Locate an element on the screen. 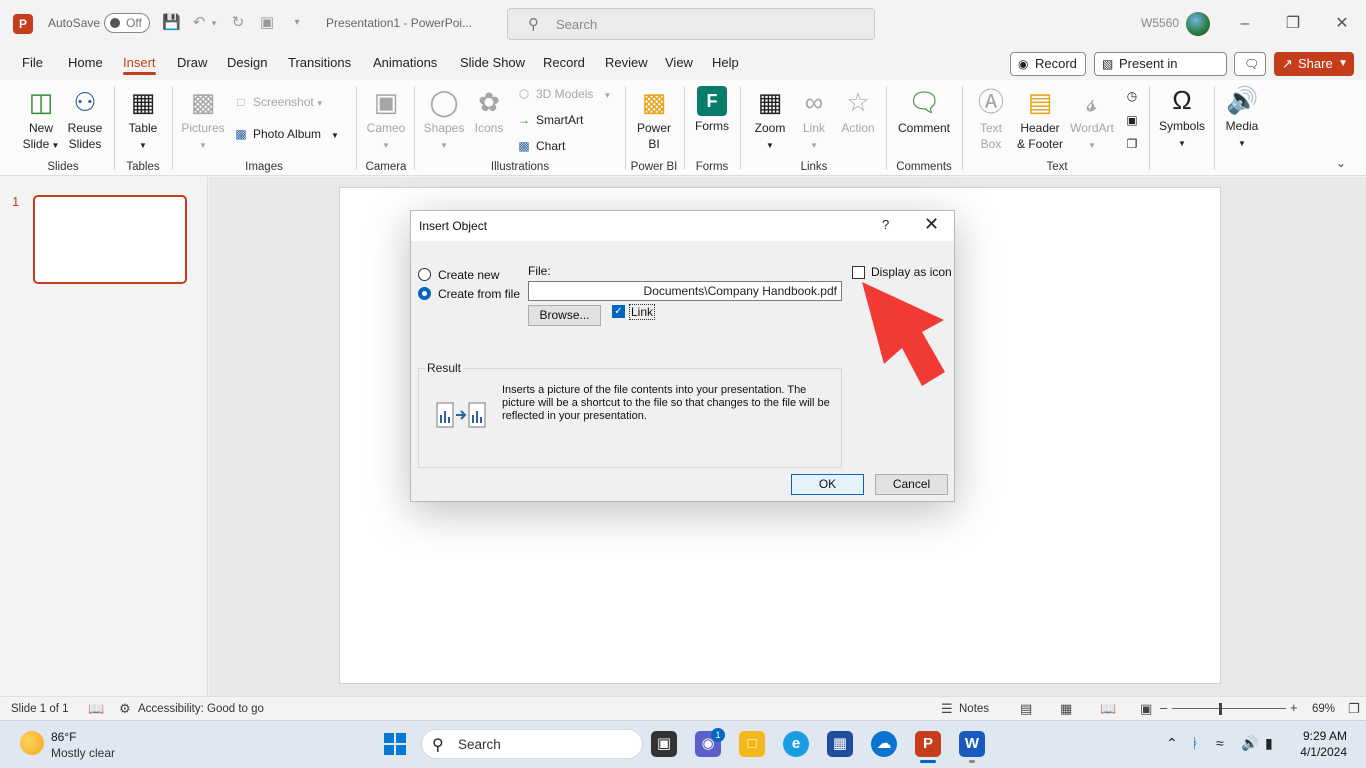 Image resolution: width=1366 pixels, height=768 pixels. bluetooth-icon: ᛓ is located at coordinates (1195, 743).